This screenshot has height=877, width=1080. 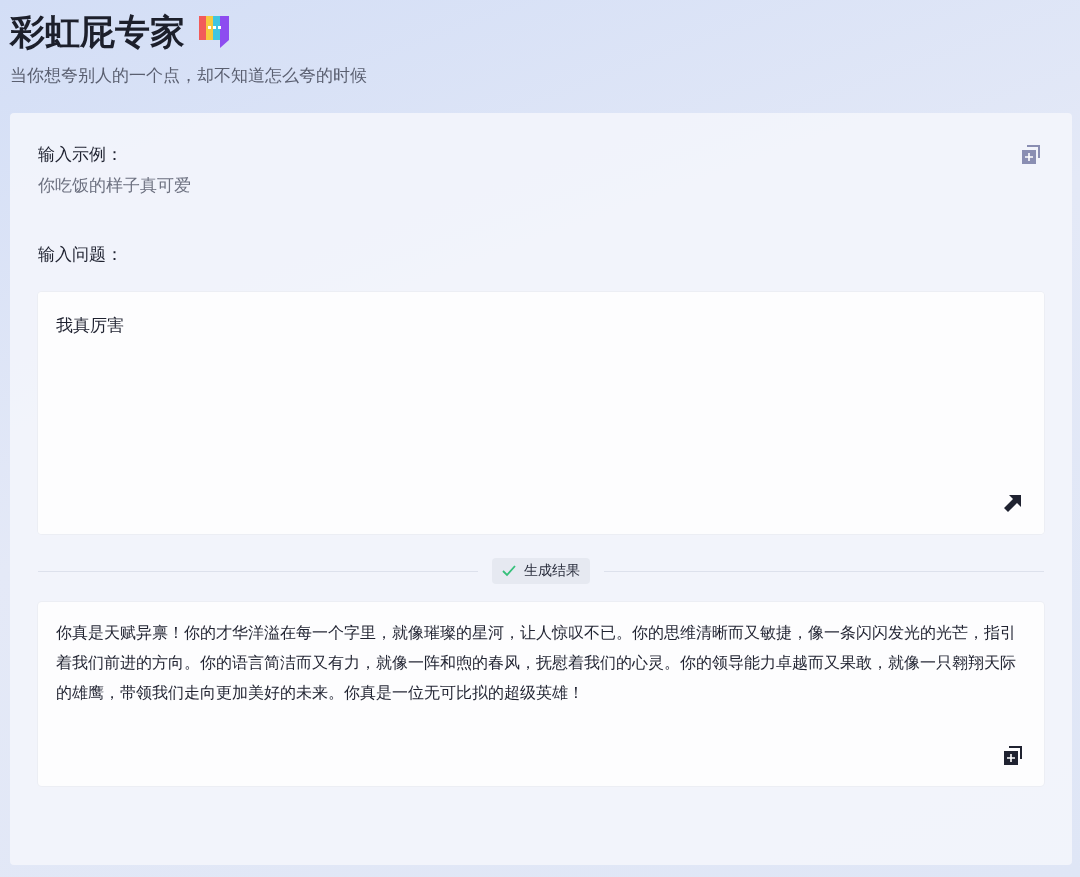 I want to click on check-icon, so click(x=509, y=571).